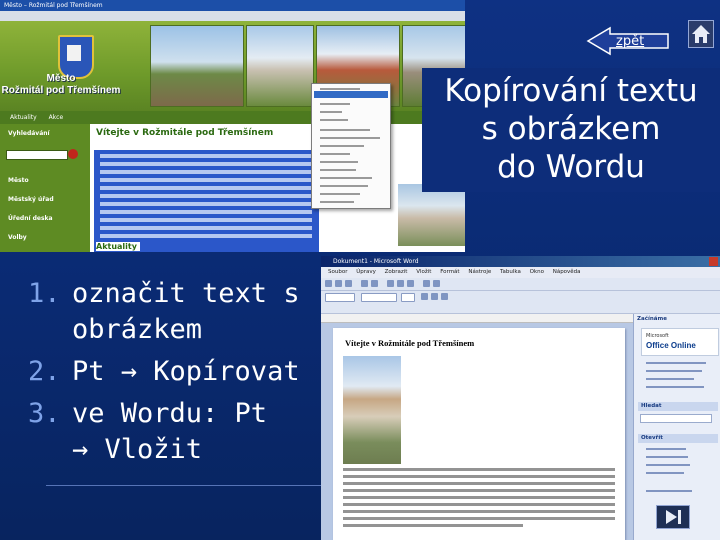  I want to click on sidebar-item-search: Vyhledávání, so click(45, 133).